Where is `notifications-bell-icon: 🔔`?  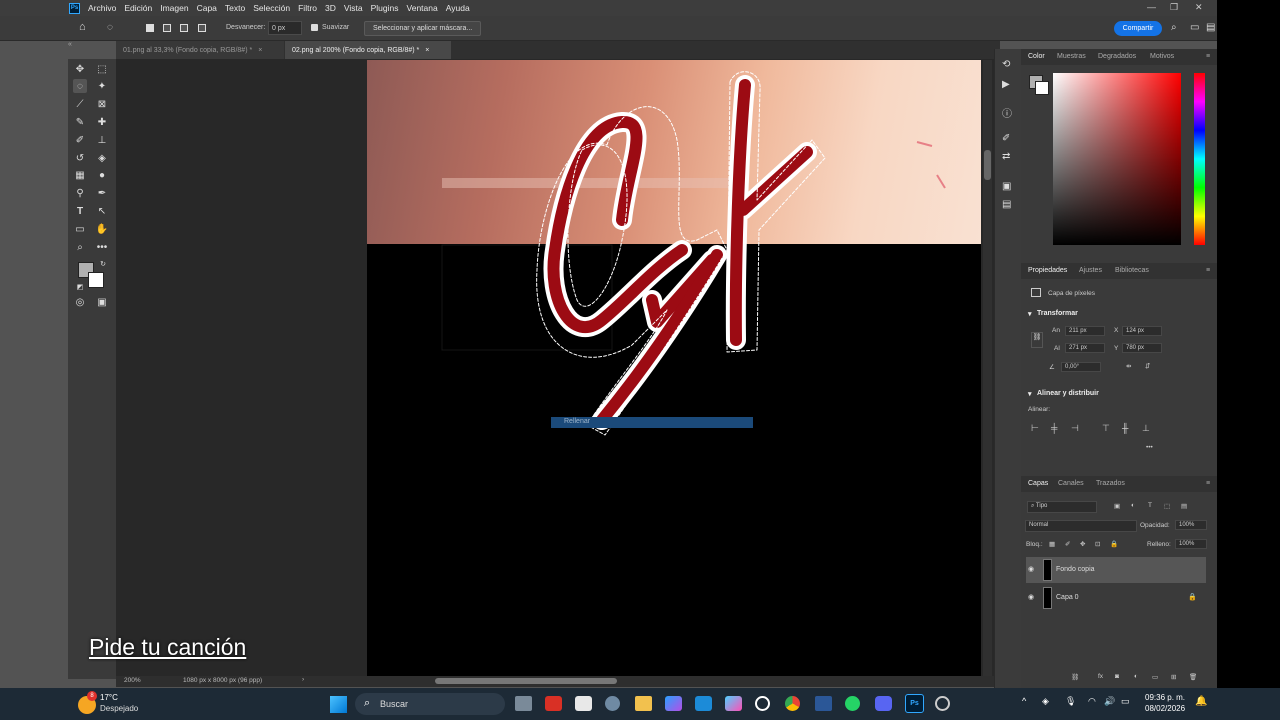
notifications-bell-icon: 🔔 is located at coordinates (1201, 701).